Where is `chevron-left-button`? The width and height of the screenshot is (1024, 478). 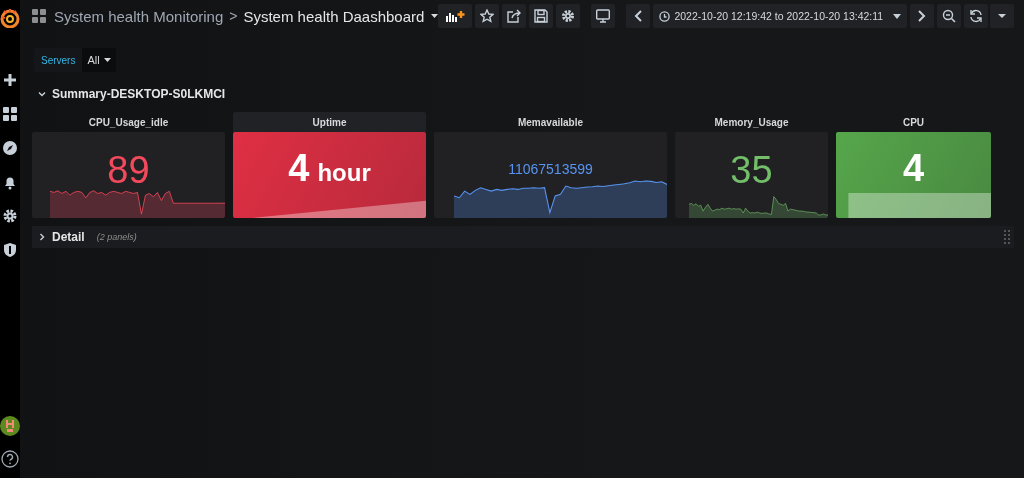 chevron-left-button is located at coordinates (638, 16).